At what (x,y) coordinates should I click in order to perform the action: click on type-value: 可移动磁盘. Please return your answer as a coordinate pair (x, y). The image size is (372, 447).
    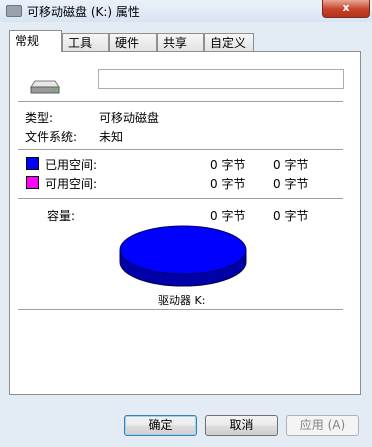
    Looking at the image, I should click on (129, 118).